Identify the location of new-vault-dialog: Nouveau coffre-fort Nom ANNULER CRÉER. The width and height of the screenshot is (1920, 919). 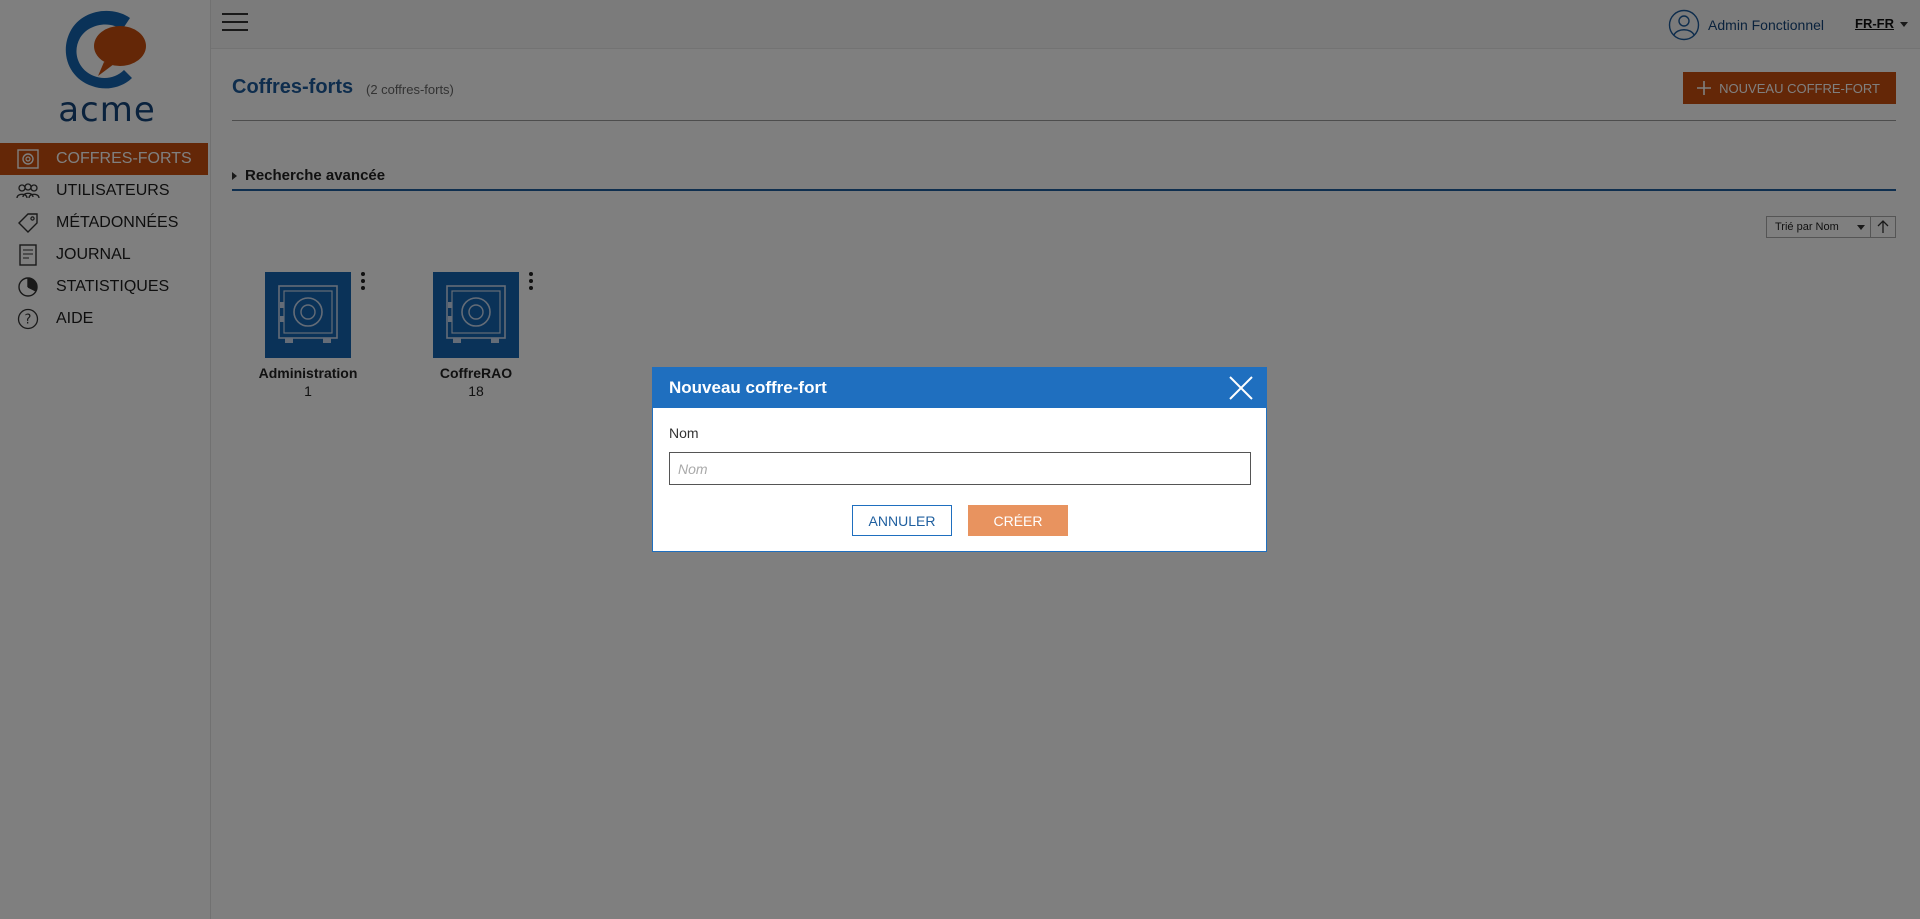
(959, 459).